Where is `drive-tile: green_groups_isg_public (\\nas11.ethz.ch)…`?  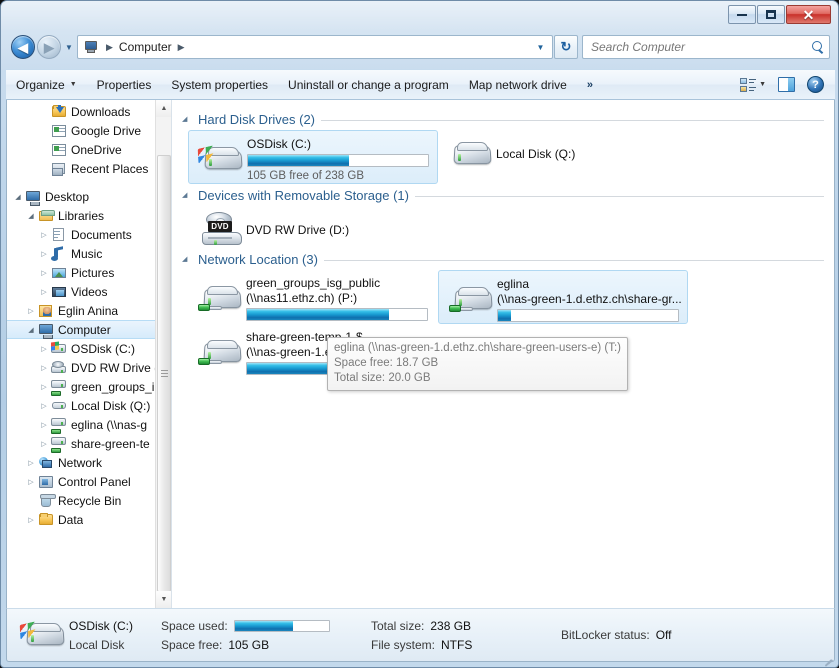 drive-tile: green_groups_isg_public (\\nas11.ethz.ch)… is located at coordinates (313, 297).